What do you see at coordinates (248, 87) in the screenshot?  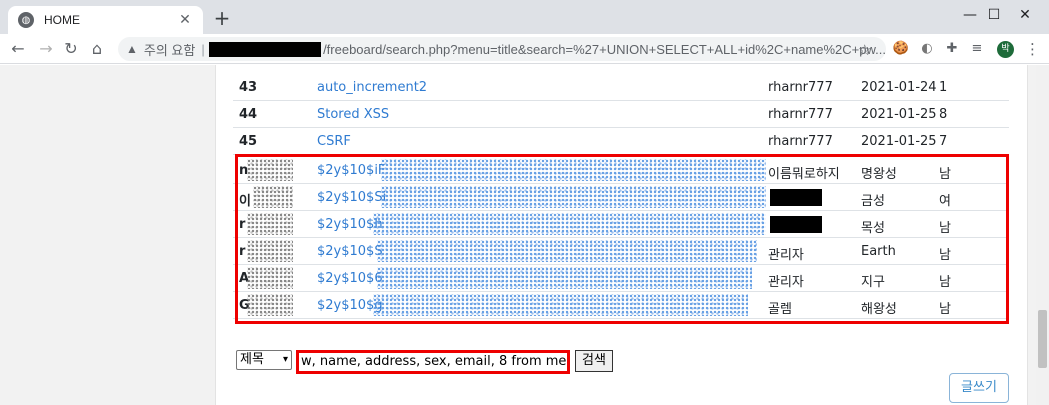 I see `post-number: 43` at bounding box center [248, 87].